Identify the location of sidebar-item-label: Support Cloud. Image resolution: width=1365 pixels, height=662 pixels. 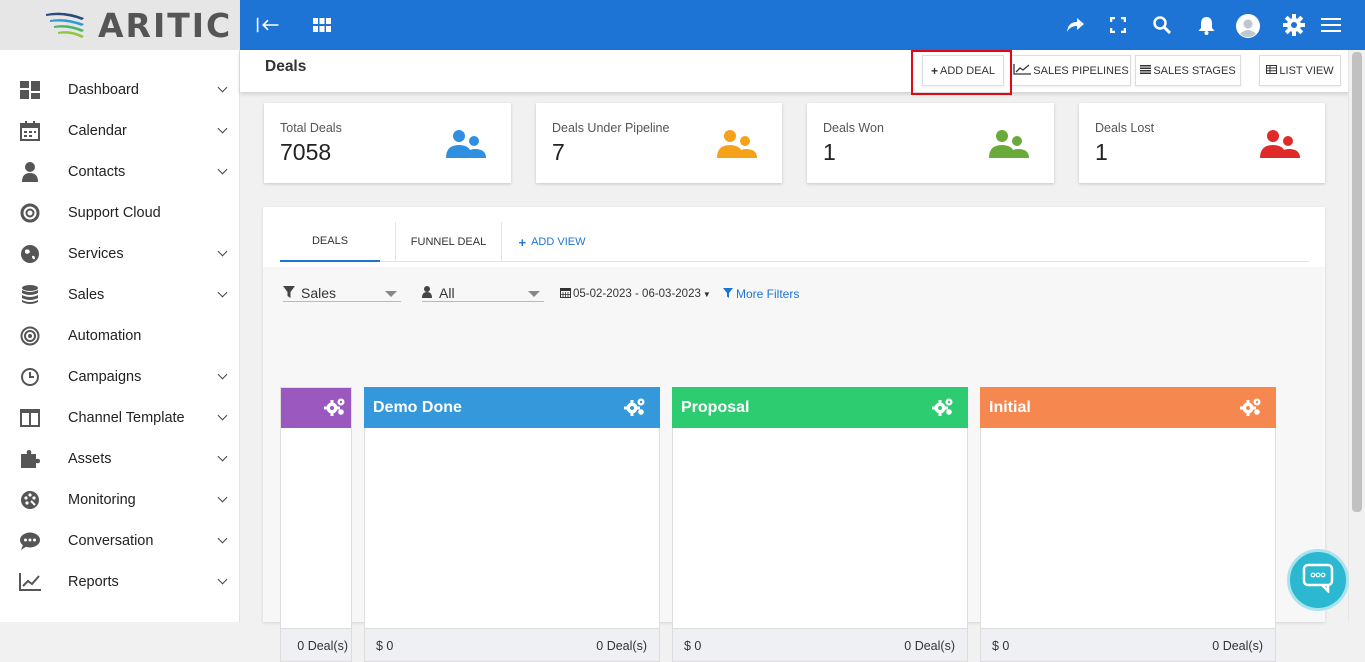
(114, 212).